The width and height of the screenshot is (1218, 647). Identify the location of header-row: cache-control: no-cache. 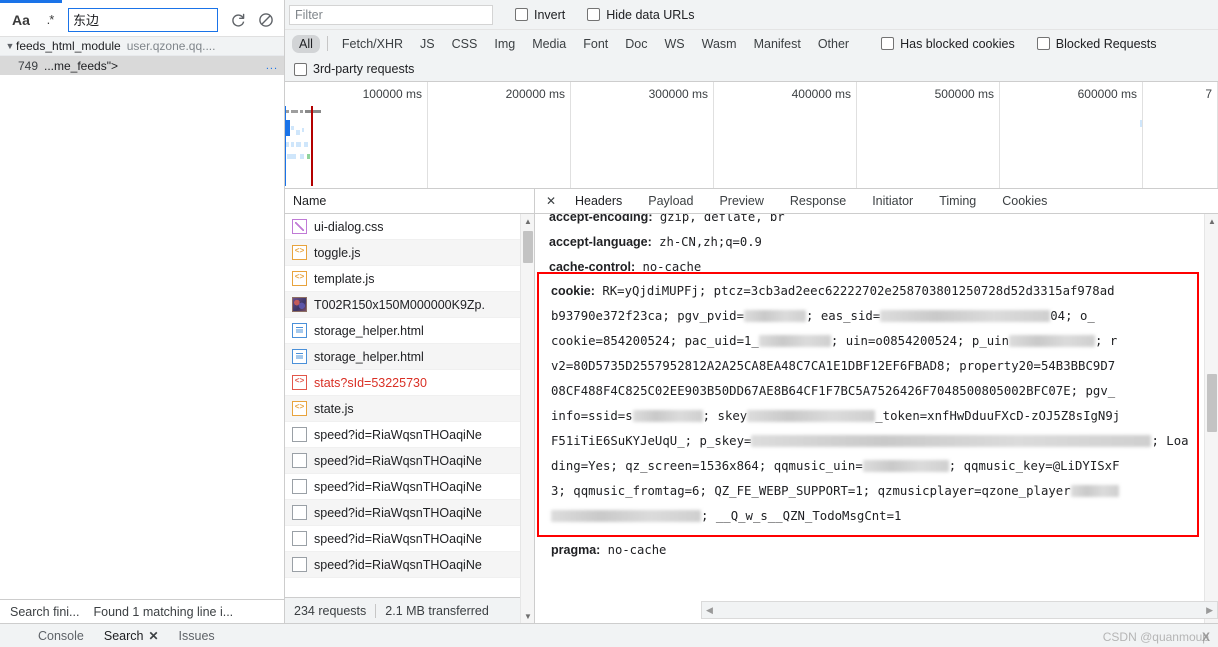
(869, 267).